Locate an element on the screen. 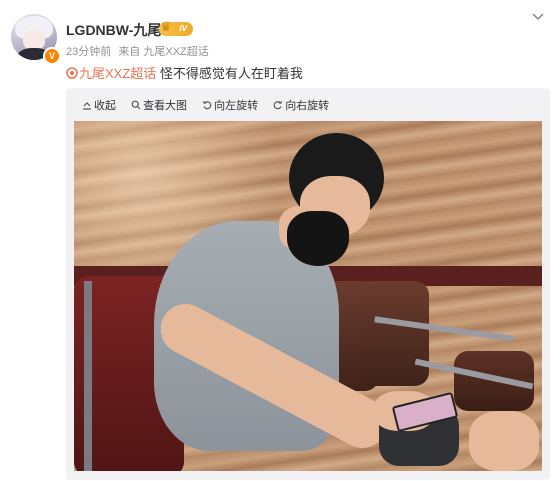 Image resolution: width=560 pixels, height=481 pixels. rotate-right-button: 向右旋转 is located at coordinates (301, 105).